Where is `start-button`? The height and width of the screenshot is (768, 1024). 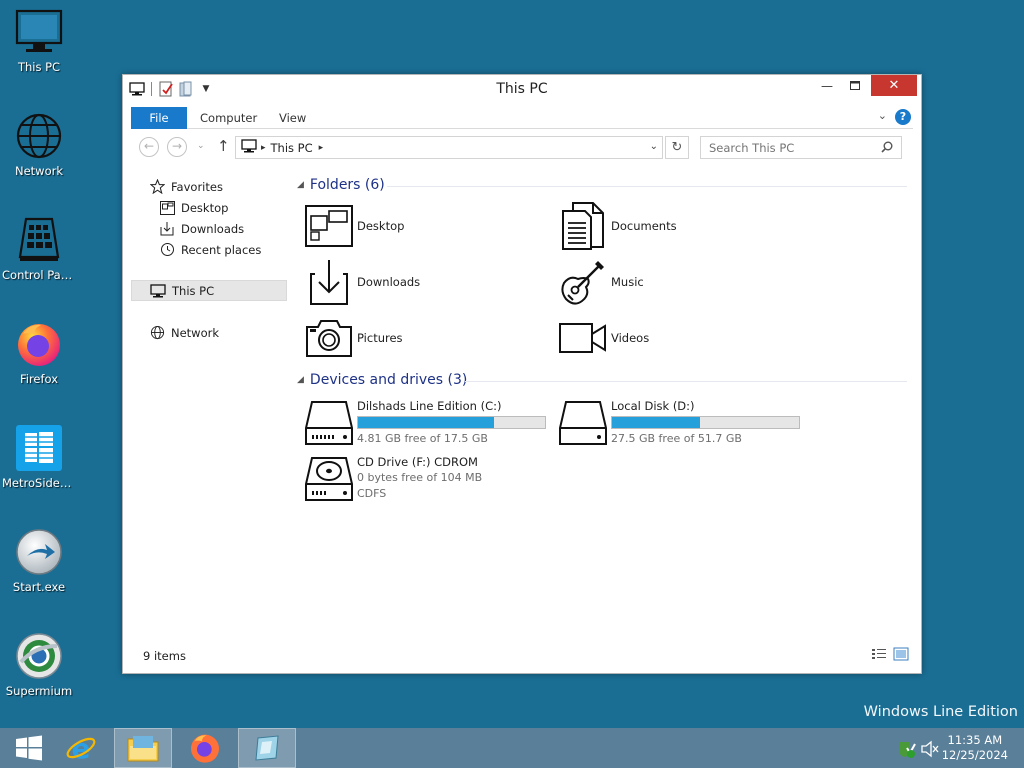 start-button is located at coordinates (29, 748).